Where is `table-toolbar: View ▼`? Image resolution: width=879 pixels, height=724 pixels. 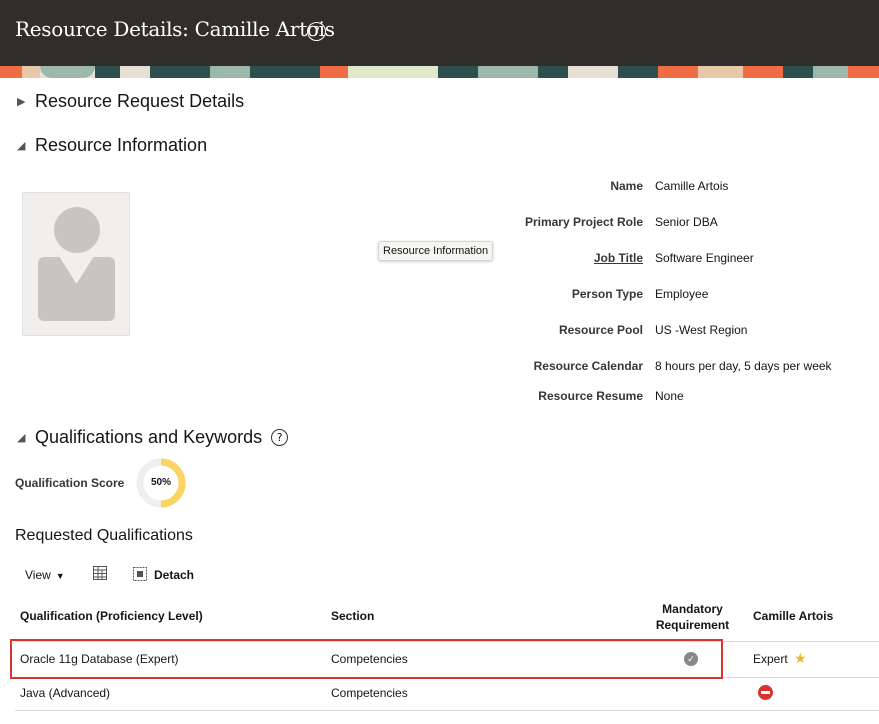 table-toolbar: View ▼ is located at coordinates (45, 575).